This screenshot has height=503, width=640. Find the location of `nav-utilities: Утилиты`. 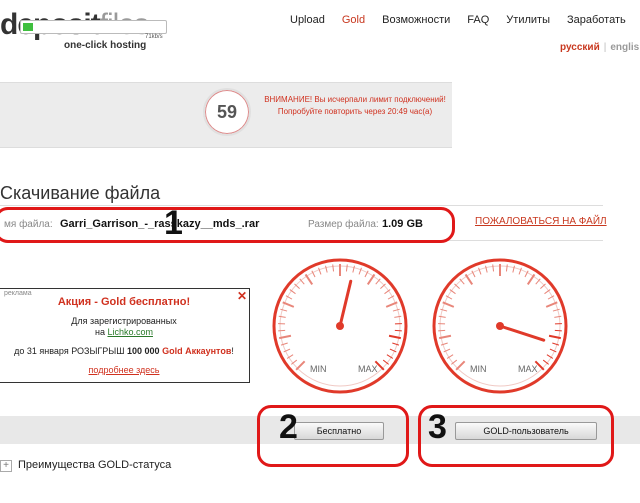

nav-utilities: Утилиты is located at coordinates (528, 20).